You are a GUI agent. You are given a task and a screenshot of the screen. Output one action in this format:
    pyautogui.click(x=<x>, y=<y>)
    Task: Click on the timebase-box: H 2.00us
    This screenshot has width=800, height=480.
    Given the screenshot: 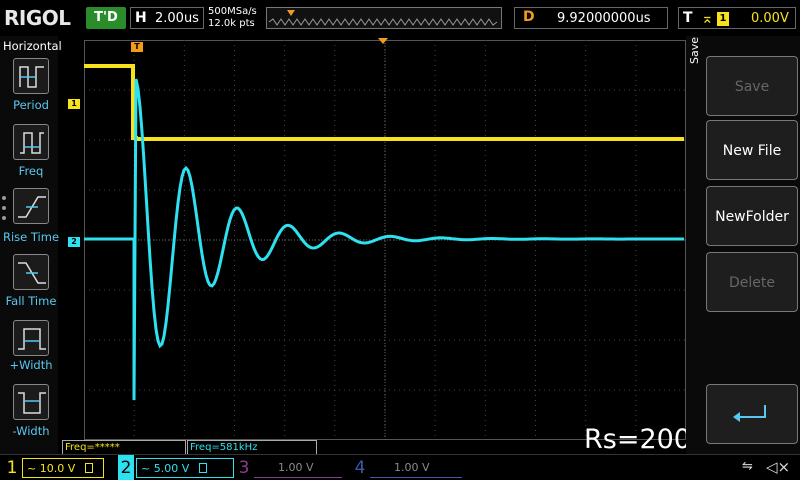 What is the action you would take?
    pyautogui.click(x=167, y=18)
    